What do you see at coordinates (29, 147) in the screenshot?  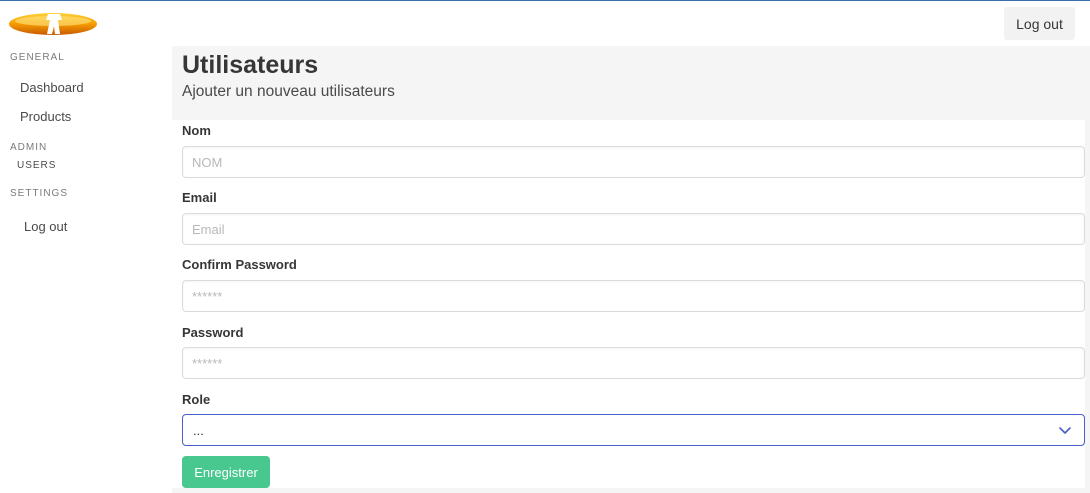 I see `menu-label-admin: Admin` at bounding box center [29, 147].